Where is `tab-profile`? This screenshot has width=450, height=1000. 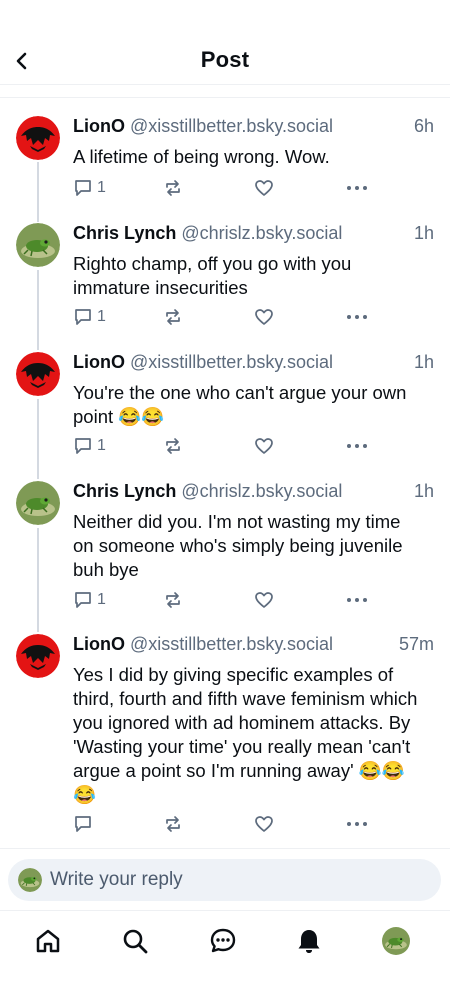 tab-profile is located at coordinates (396, 941).